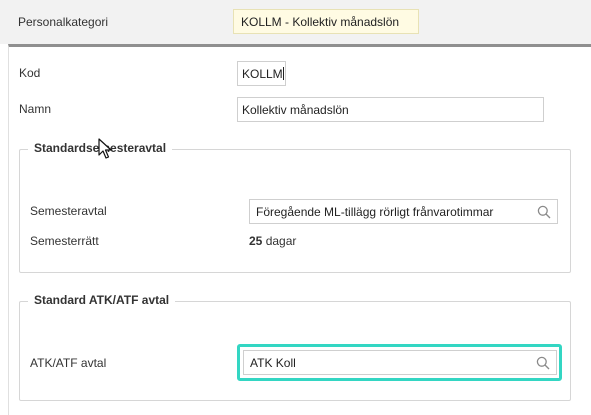 Image resolution: width=591 pixels, height=415 pixels. Describe the element at coordinates (68, 363) in the screenshot. I see `atk-agreement-label: ATK/ATF avtal` at that location.